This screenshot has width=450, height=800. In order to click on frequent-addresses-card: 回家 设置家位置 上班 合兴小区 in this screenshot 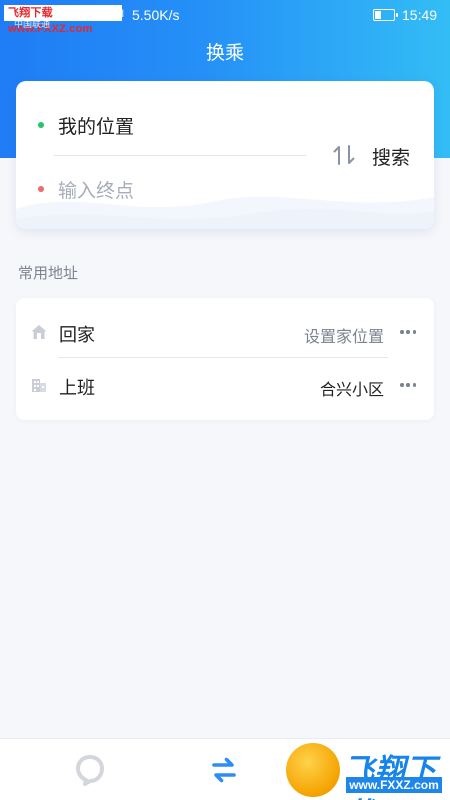, I will do `click(225, 359)`.